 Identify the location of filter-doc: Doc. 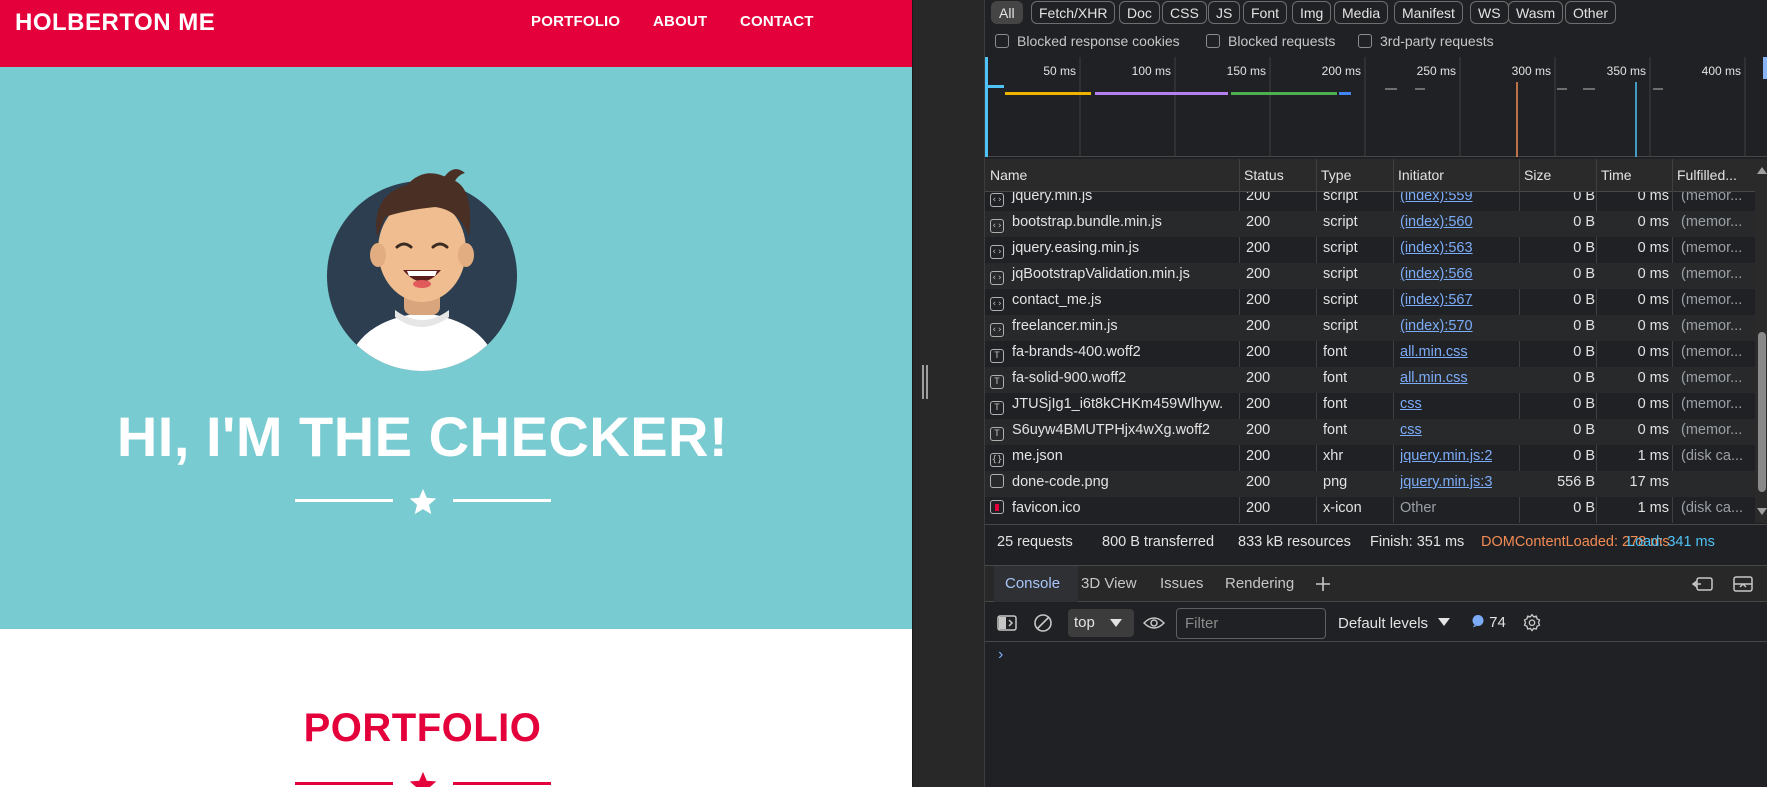
(1139, 12).